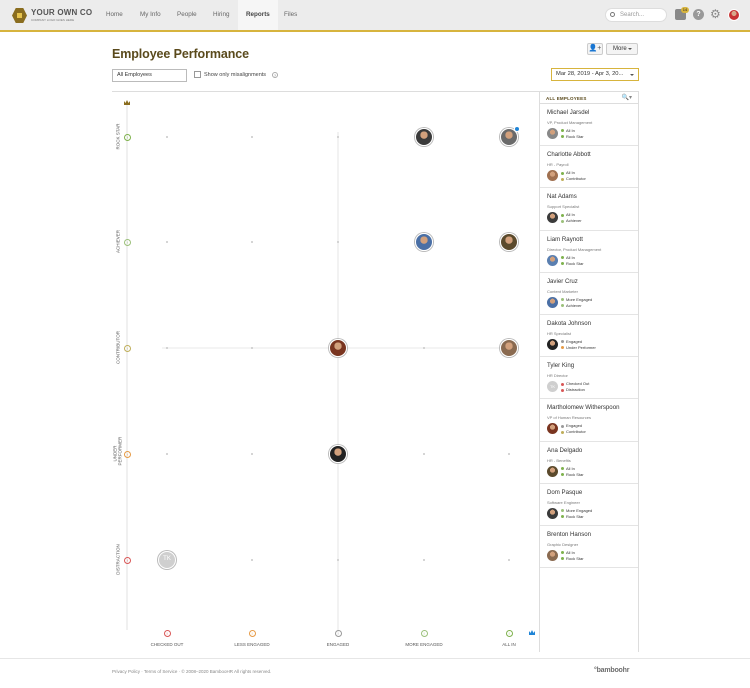 This screenshot has height=688, width=750. I want to click on nav-people: People, so click(187, 15).